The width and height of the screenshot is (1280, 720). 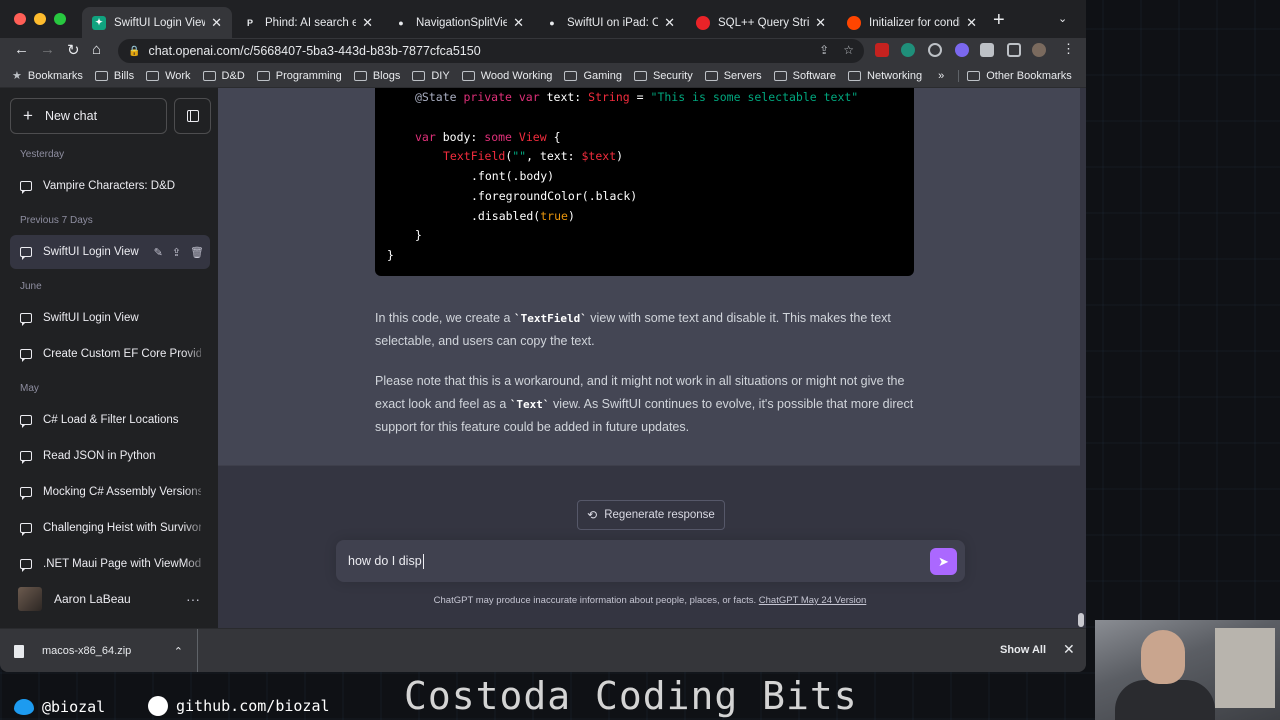 What do you see at coordinates (506, 76) in the screenshot?
I see `bookmark-folder: Wood Working` at bounding box center [506, 76].